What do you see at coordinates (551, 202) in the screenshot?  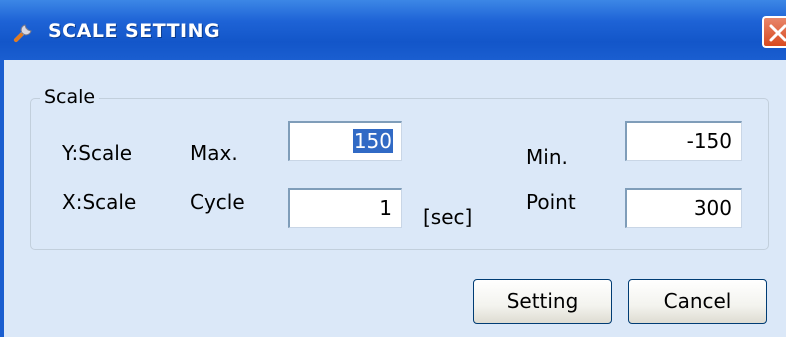 I see `point-label: Point` at bounding box center [551, 202].